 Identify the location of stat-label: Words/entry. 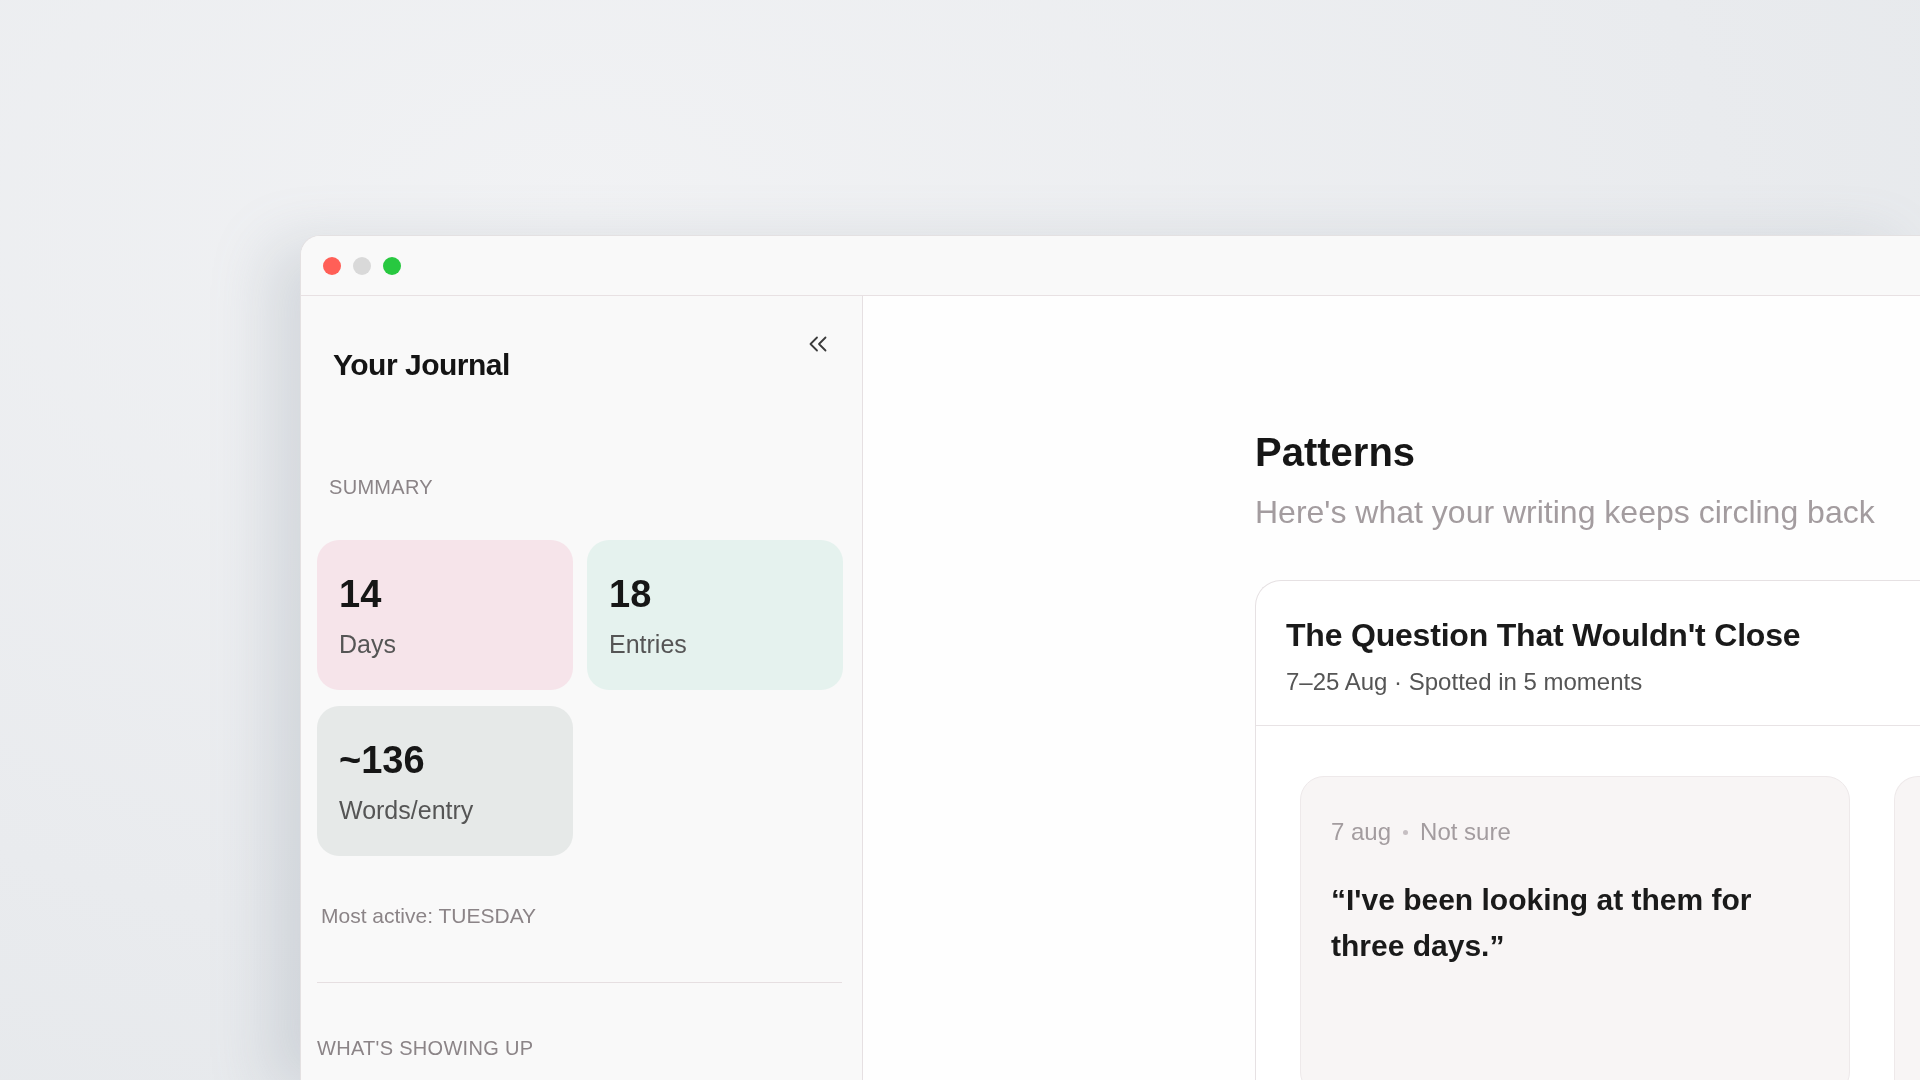
(406, 810).